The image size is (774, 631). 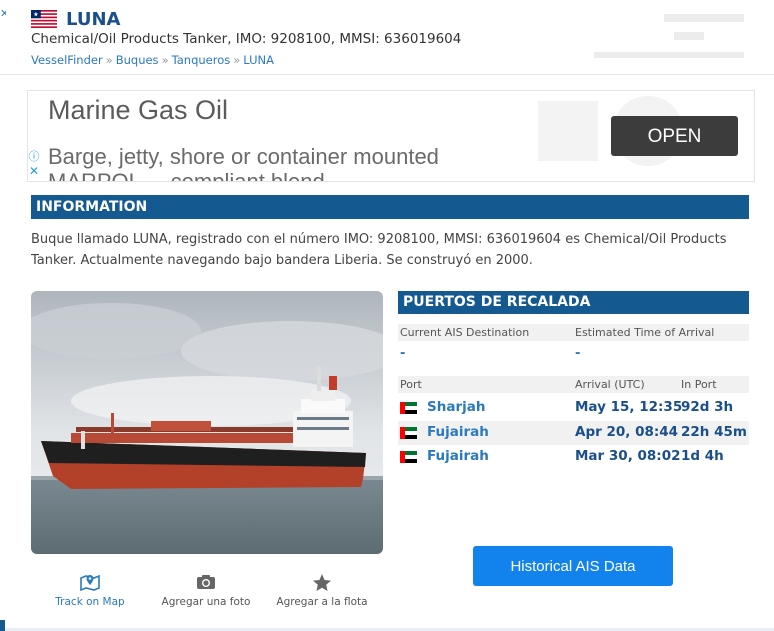 I want to click on ad-subtitle: Barge, jetty, shore or container mounted, so click(x=243, y=157).